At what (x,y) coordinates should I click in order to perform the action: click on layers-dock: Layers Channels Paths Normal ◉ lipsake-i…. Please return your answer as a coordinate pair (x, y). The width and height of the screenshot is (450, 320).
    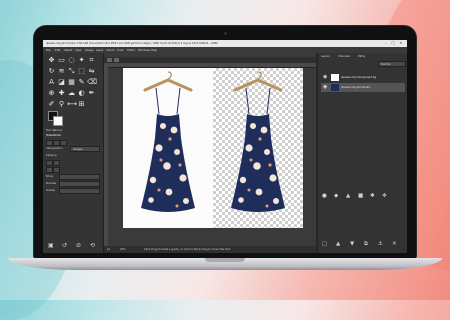
    Looking at the image, I should click on (362, 153).